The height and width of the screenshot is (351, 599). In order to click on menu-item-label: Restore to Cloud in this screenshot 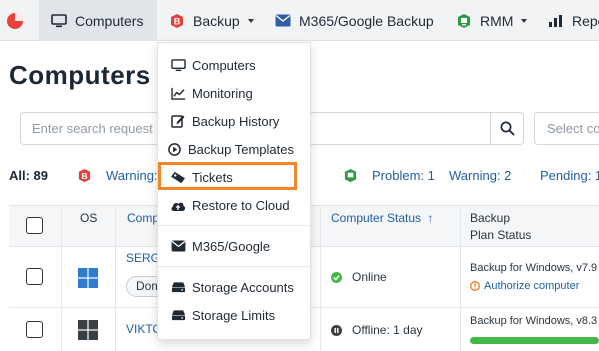, I will do `click(241, 205)`.